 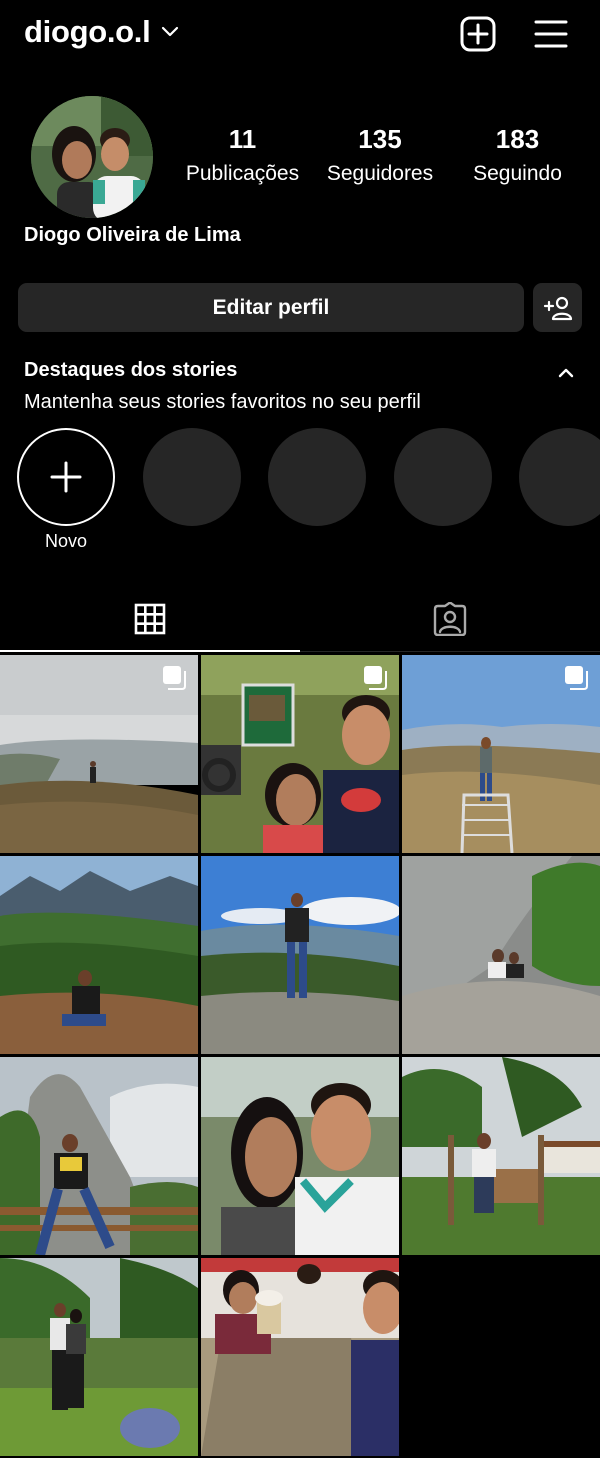 I want to click on discover-people-button, so click(x=557, y=307).